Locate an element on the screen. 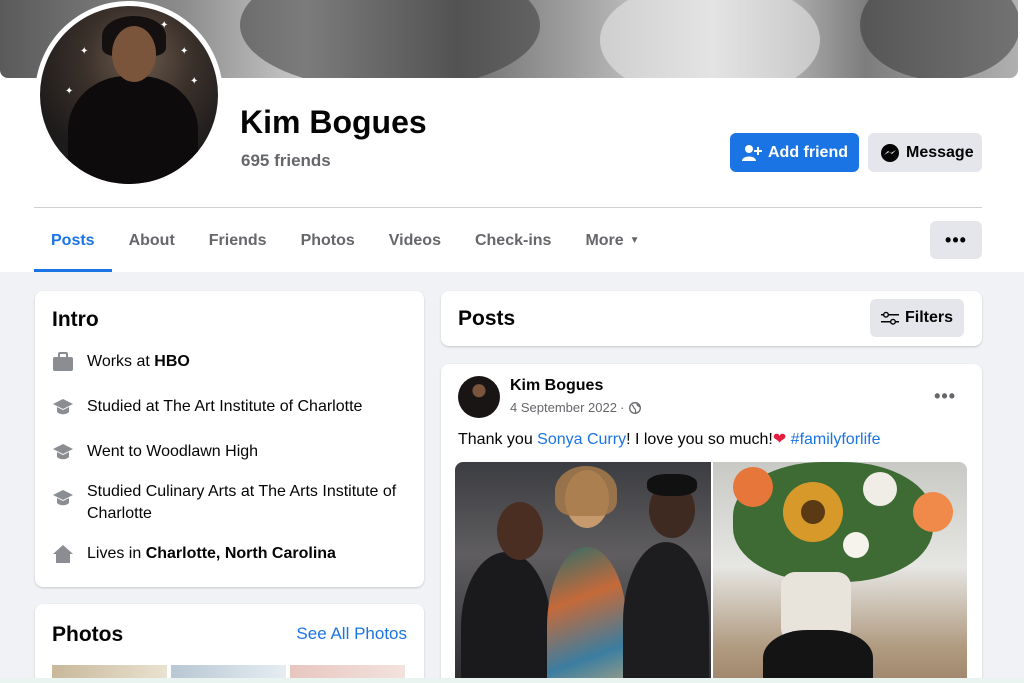  photos-card: Photos See All Photos is located at coordinates (229, 643).